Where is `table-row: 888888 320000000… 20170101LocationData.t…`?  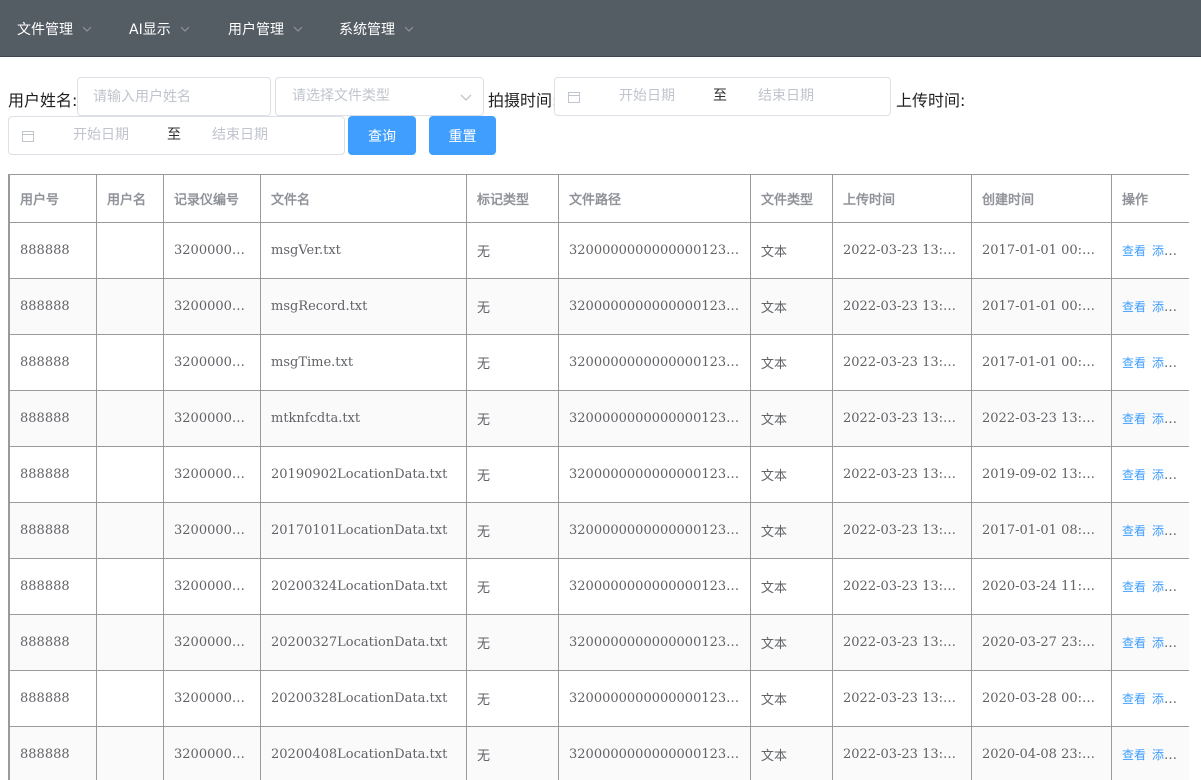
table-row: 888888 320000000… 20170101LocationData.t… is located at coordinates (599, 530).